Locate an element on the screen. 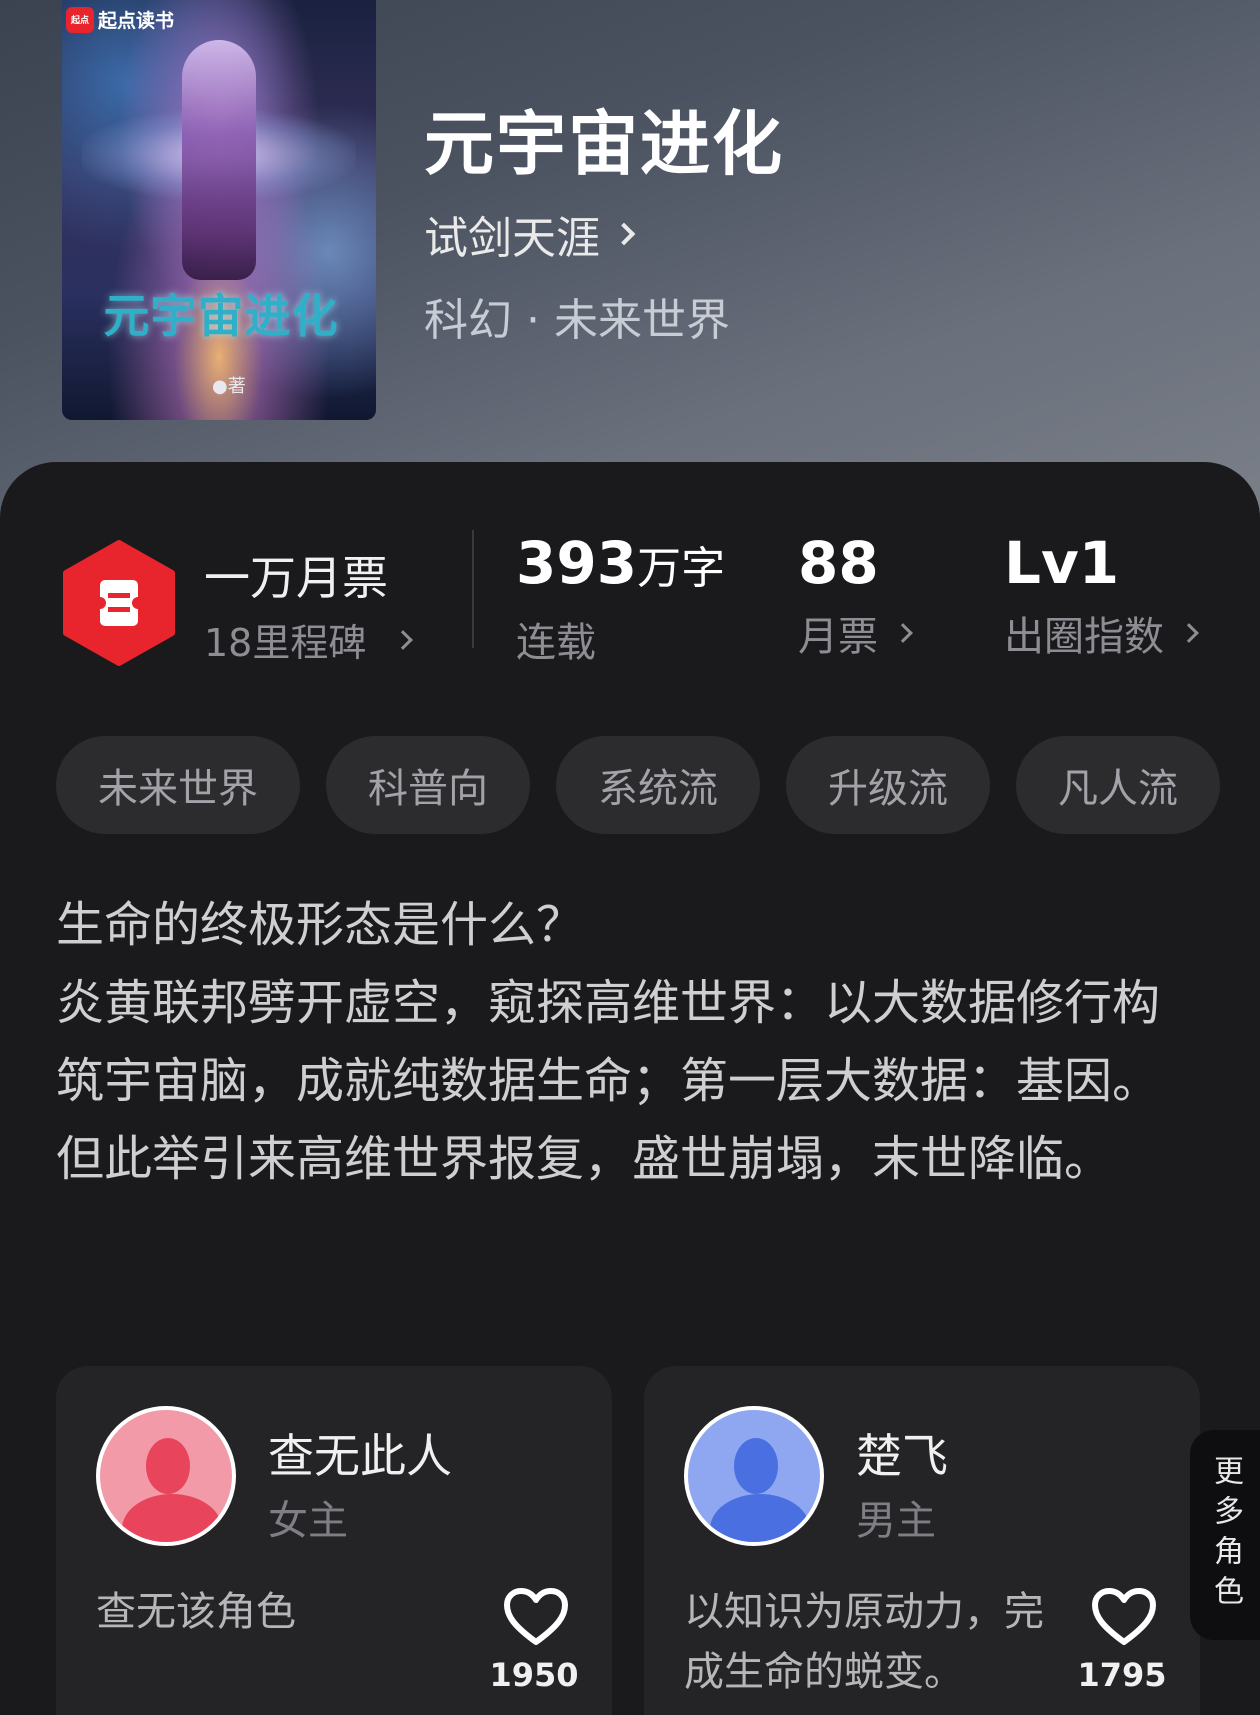 The width and height of the screenshot is (1260, 1715). cover-title: 元宇宙进化 is located at coordinates (221, 316).